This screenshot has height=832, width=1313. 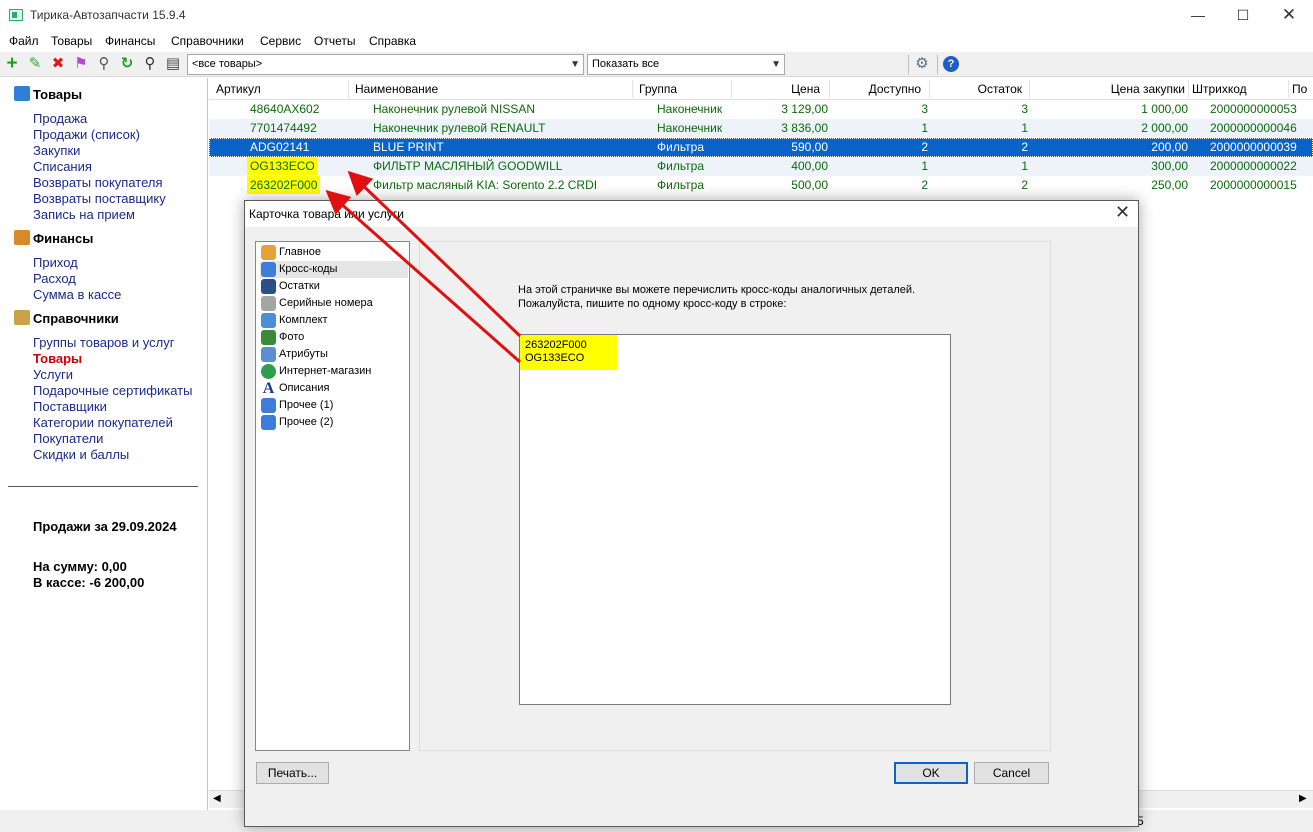 I want to click on cell-available: 2, so click(x=924, y=147).